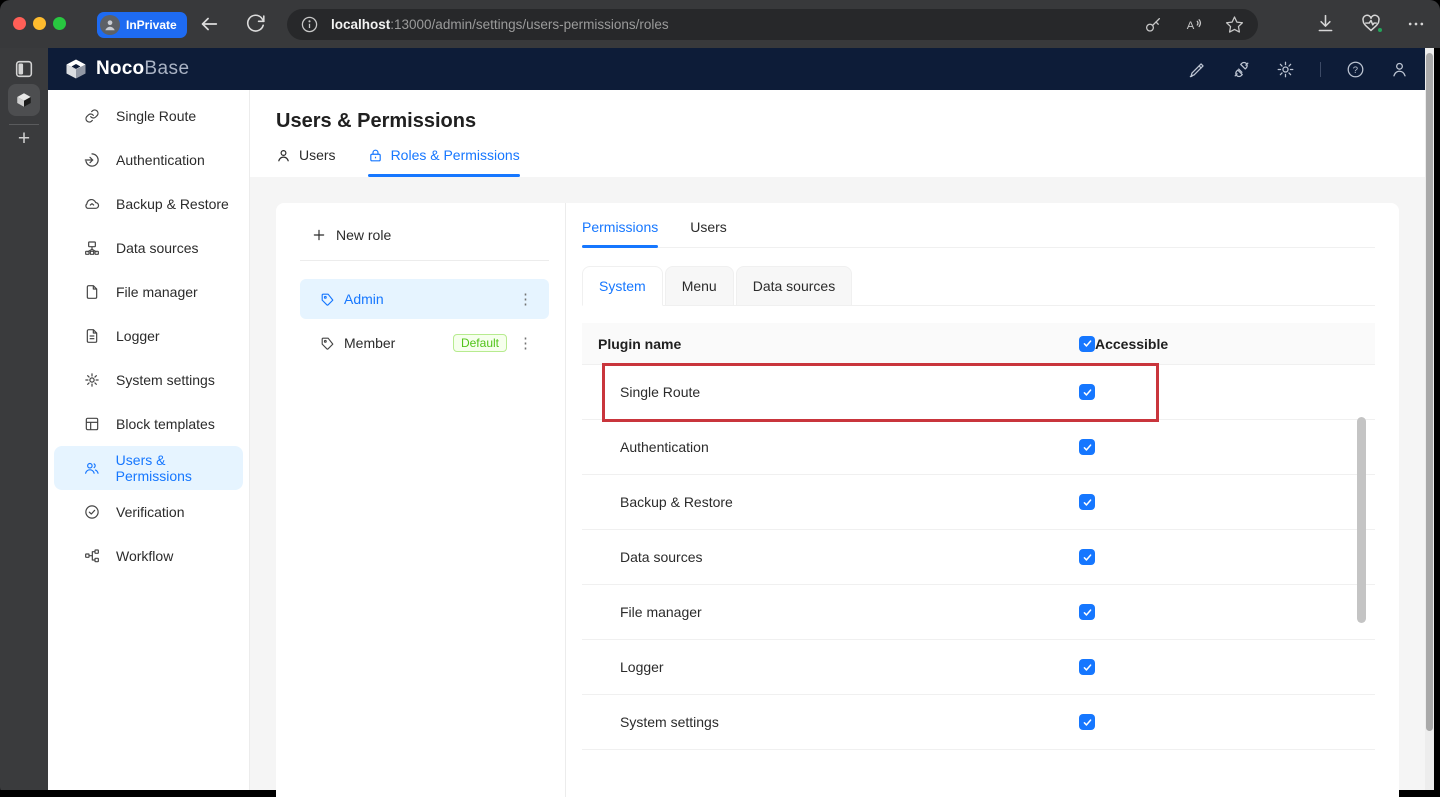 The width and height of the screenshot is (1440, 797). What do you see at coordinates (24, 419) in the screenshot?
I see `vertical-tab-strip: +` at bounding box center [24, 419].